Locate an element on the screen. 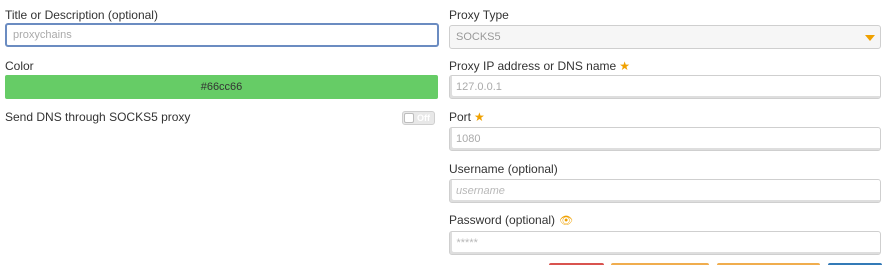 The image size is (886, 265). port-placeholder: 1080 is located at coordinates (468, 139).